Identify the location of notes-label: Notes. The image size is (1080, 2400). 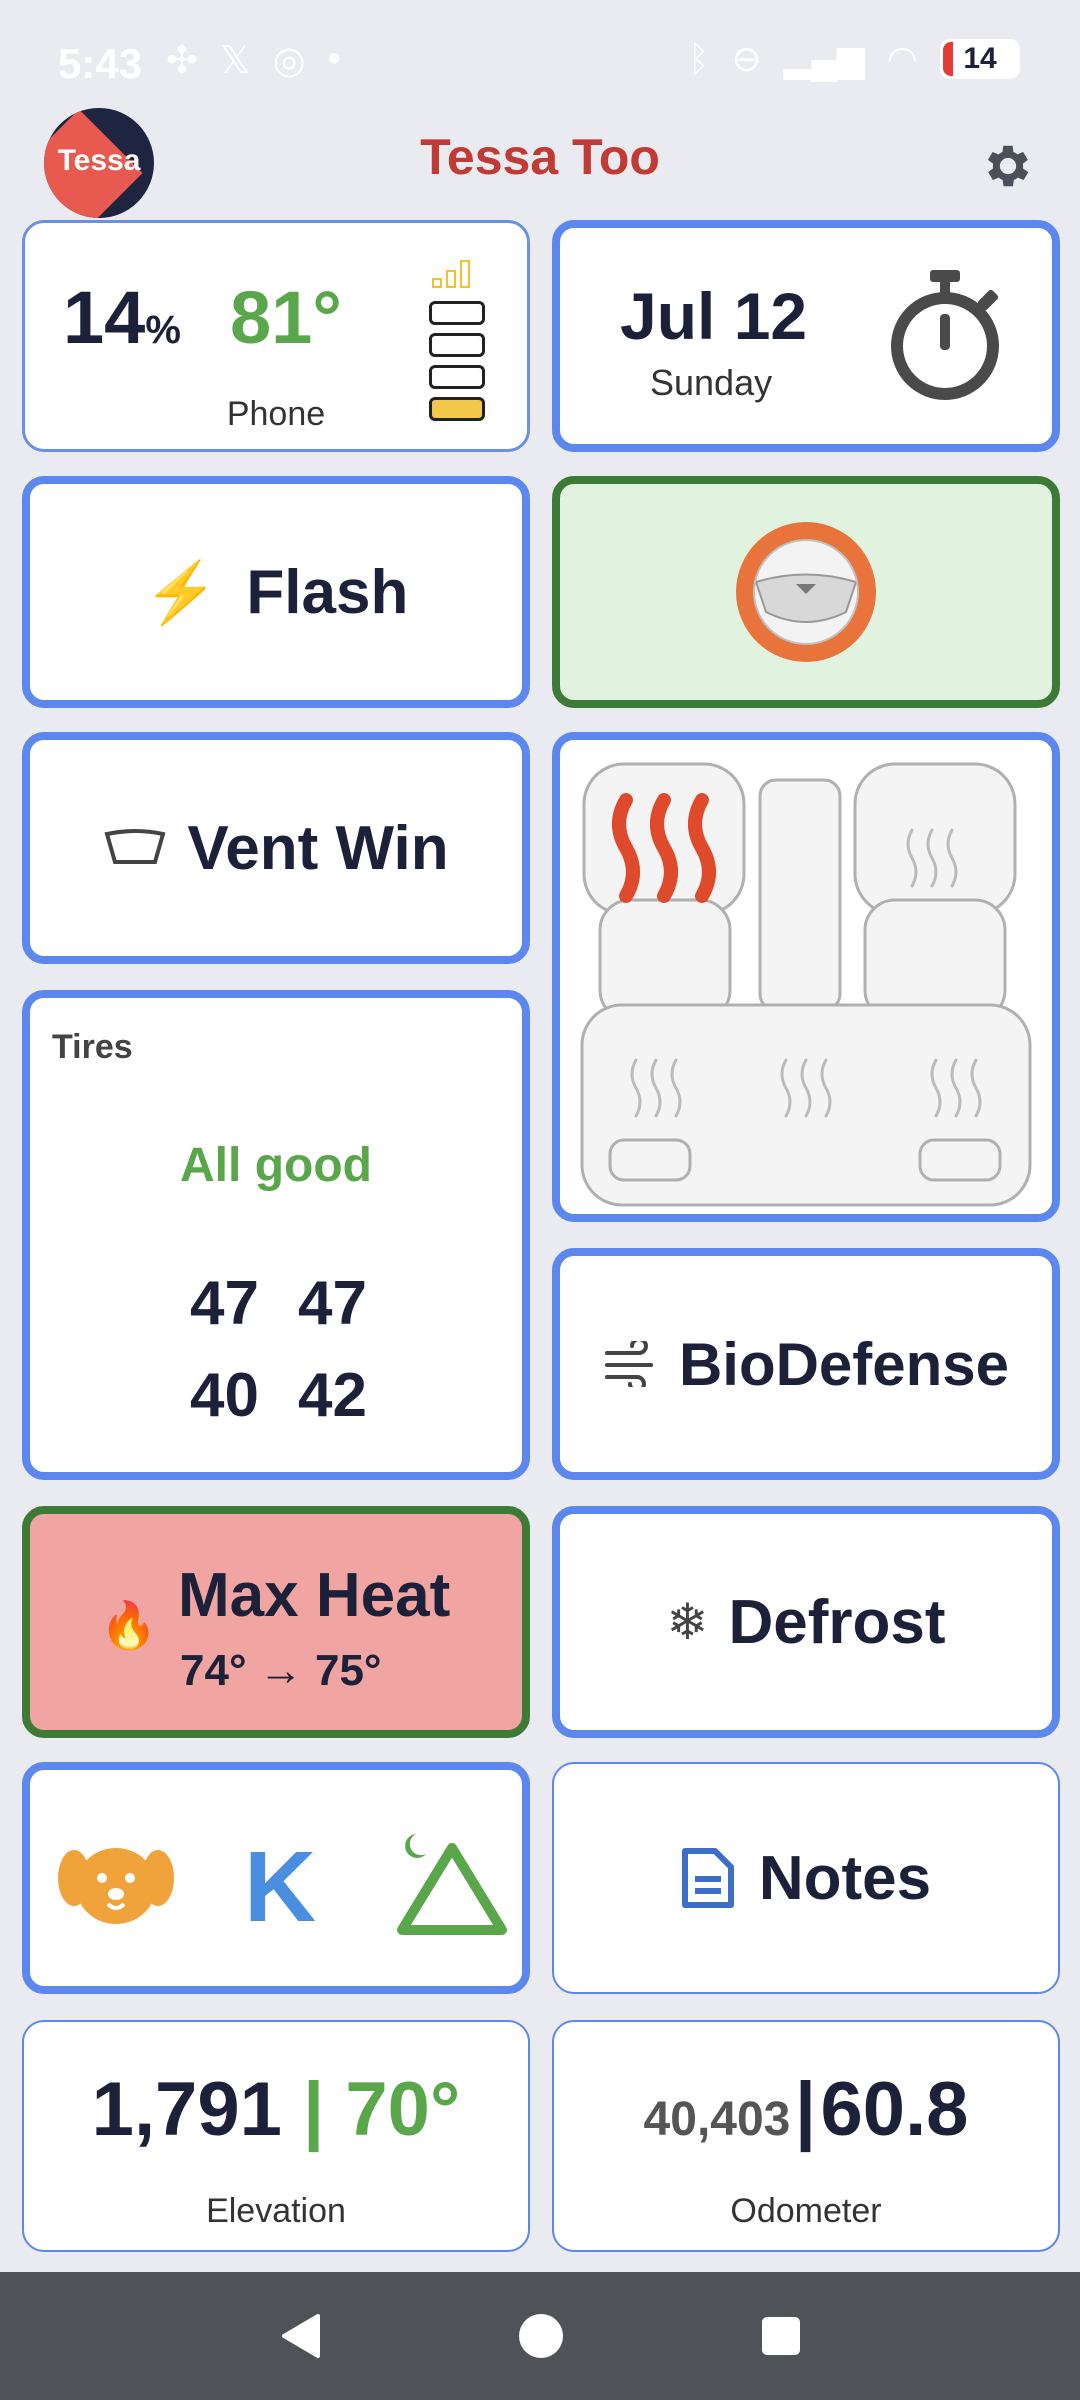
(845, 1878).